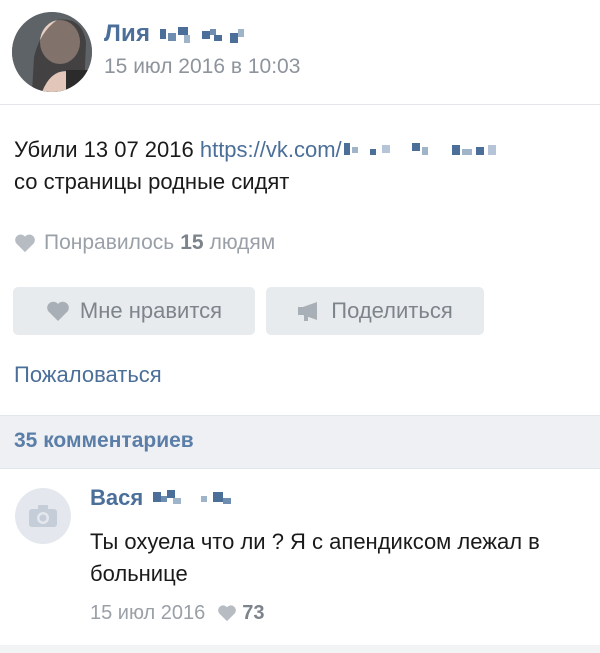  What do you see at coordinates (300, 442) in the screenshot?
I see `comments-header: 35 комментариев` at bounding box center [300, 442].